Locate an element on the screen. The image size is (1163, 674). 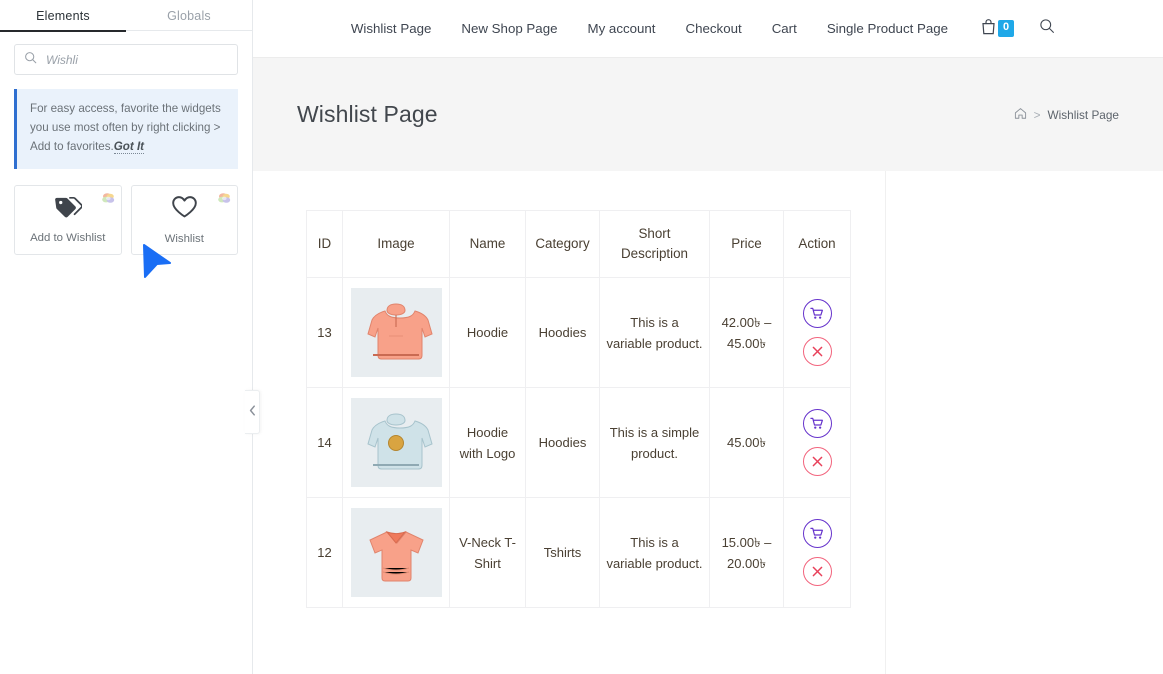
widget-card-label: Wishlist is located at coordinates (184, 239).